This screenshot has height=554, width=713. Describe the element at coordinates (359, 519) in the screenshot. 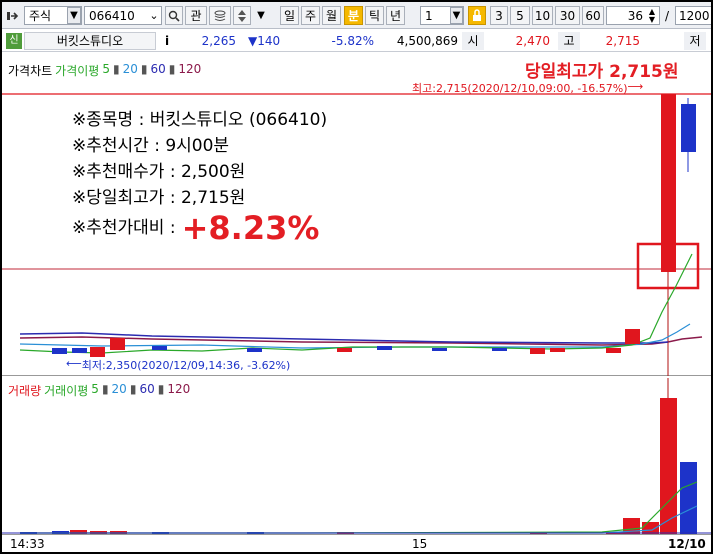

I see `vol-ma20-line` at that location.